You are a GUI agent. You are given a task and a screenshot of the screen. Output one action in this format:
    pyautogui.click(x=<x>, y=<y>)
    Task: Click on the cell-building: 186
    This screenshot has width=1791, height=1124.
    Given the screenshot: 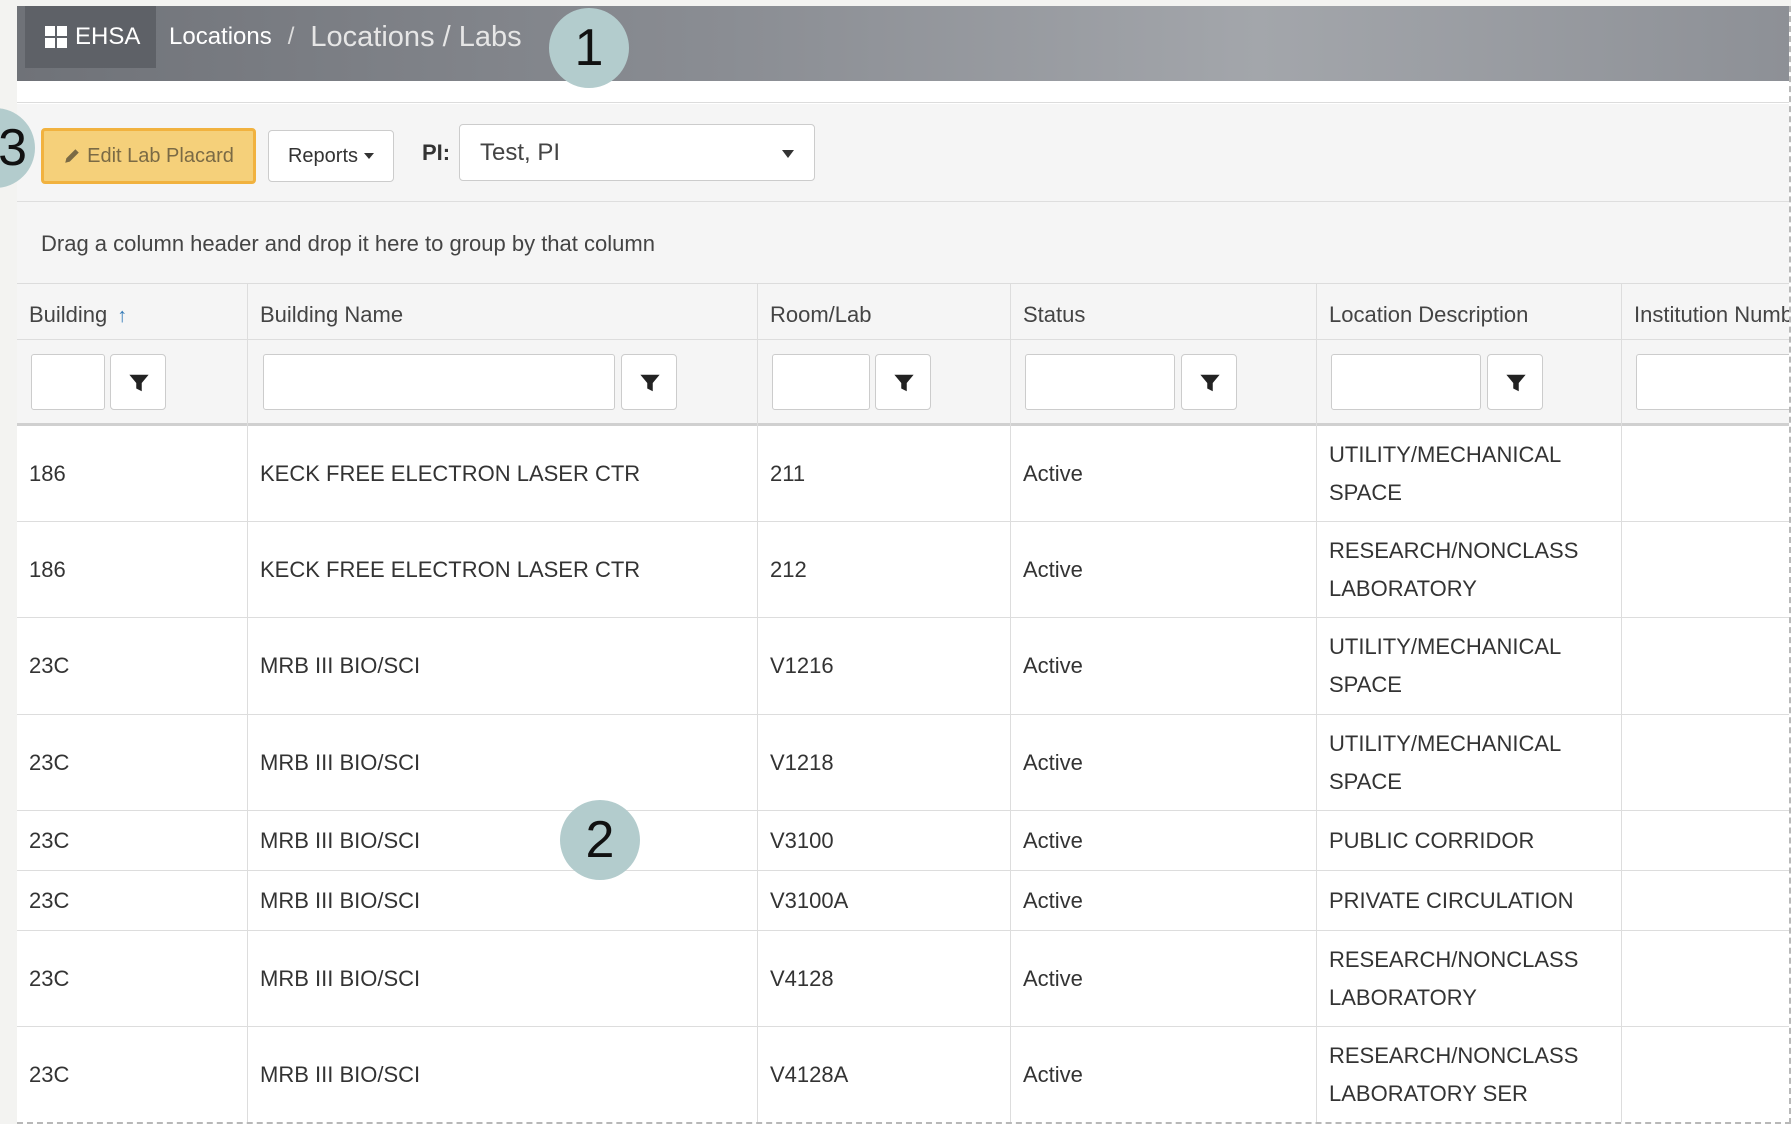 What is the action you would take?
    pyautogui.click(x=47, y=569)
    